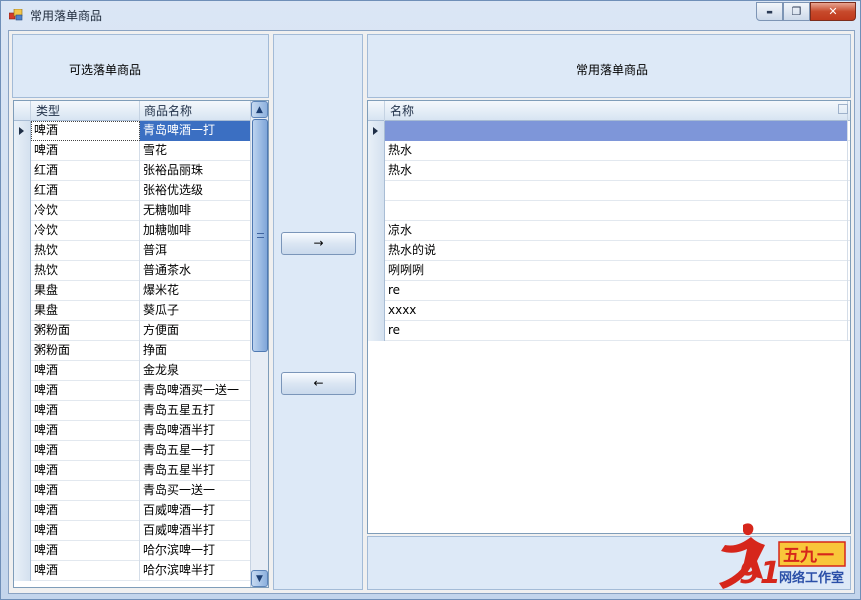 The width and height of the screenshot is (861, 600). I want to click on table-row: 粥粉面 挣面, so click(141, 351).